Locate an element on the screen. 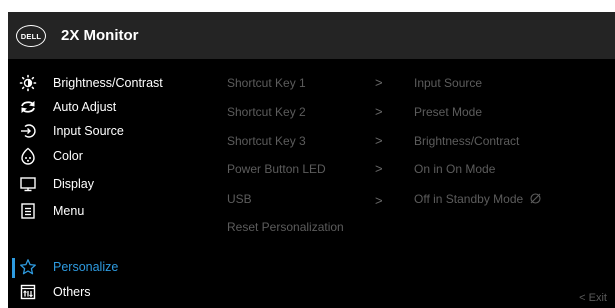 The height and width of the screenshot is (308, 615). setting-value: Off in Standby Mode is located at coordinates (478, 199).